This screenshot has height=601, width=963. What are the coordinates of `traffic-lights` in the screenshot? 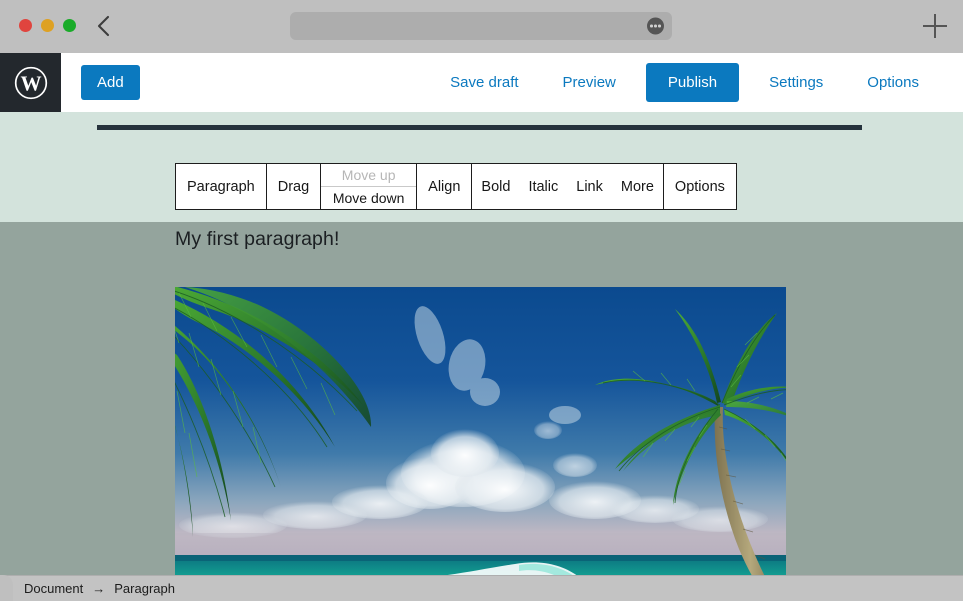 It's located at (47, 25).